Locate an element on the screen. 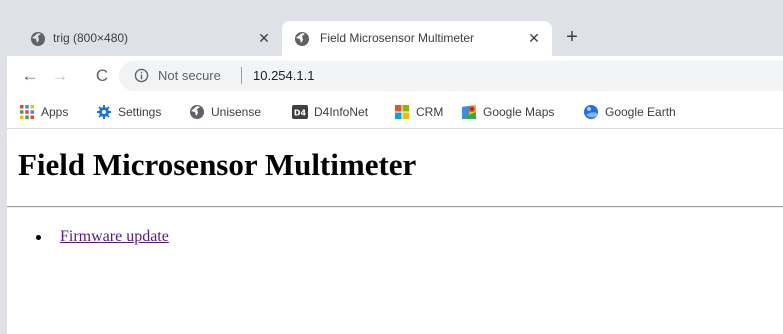 The width and height of the screenshot is (783, 334). bookmark-apps: Apps is located at coordinates (43, 112).